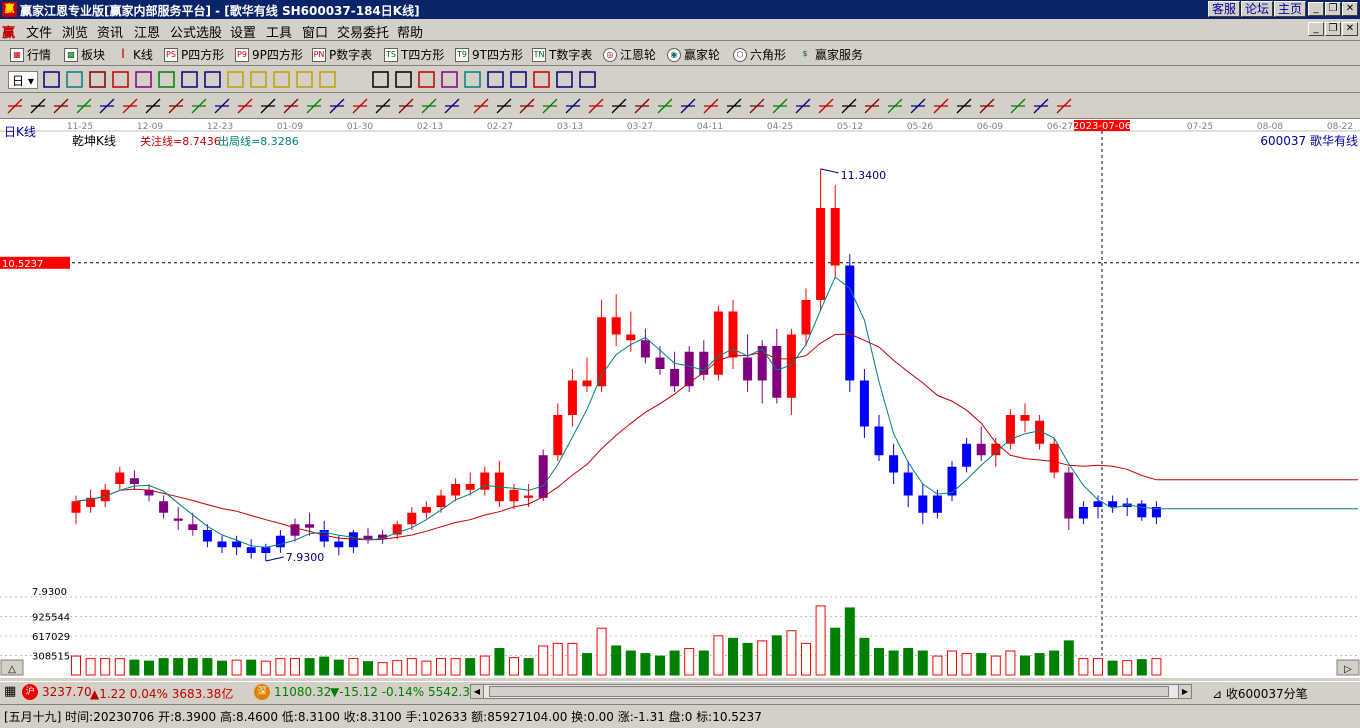 The height and width of the screenshot is (728, 1360). I want to click on close-icon: ✕, so click(1350, 9).